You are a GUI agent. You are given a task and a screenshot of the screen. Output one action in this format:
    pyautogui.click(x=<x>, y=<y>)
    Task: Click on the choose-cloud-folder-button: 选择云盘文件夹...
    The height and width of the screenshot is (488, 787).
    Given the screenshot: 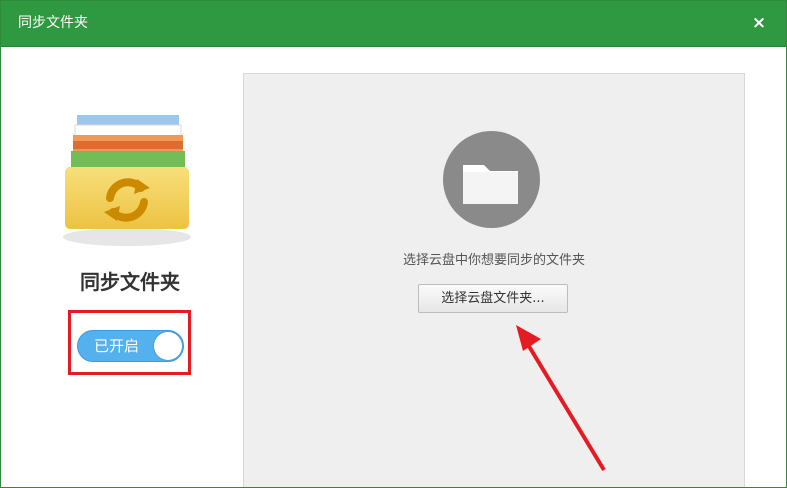 What is the action you would take?
    pyautogui.click(x=493, y=298)
    